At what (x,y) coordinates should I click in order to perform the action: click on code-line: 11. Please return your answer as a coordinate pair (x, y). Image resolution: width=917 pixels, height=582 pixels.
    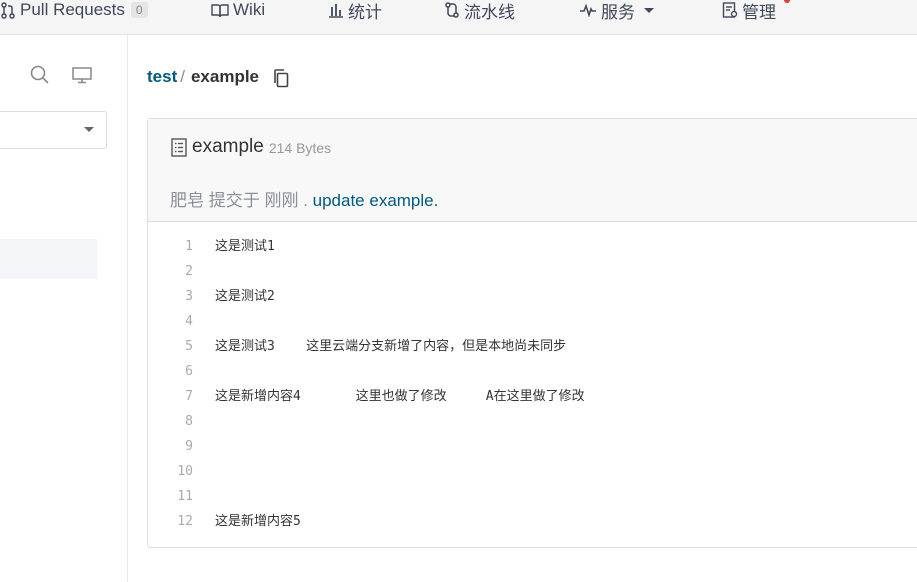
    Looking at the image, I should click on (532, 496).